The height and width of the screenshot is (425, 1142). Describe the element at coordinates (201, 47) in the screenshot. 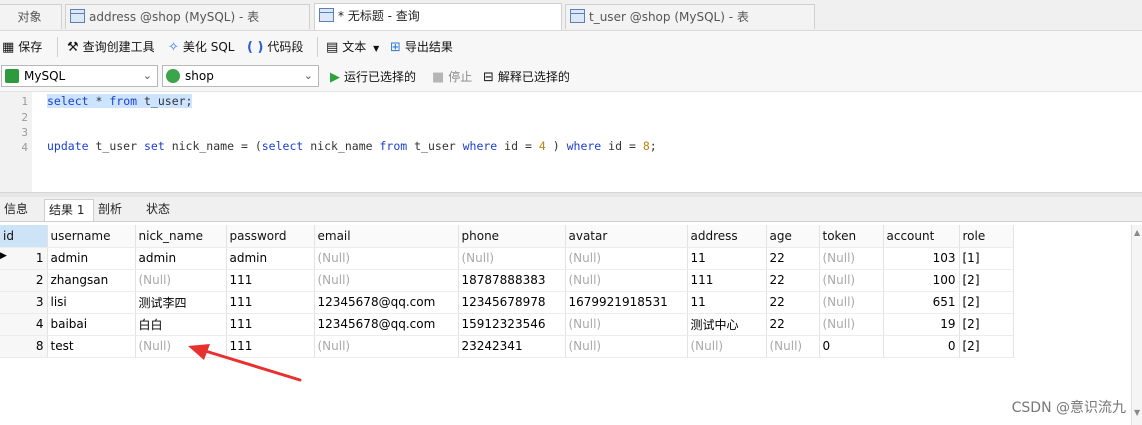

I see `beautify-sql-button: ✧ 美化 SQL` at that location.